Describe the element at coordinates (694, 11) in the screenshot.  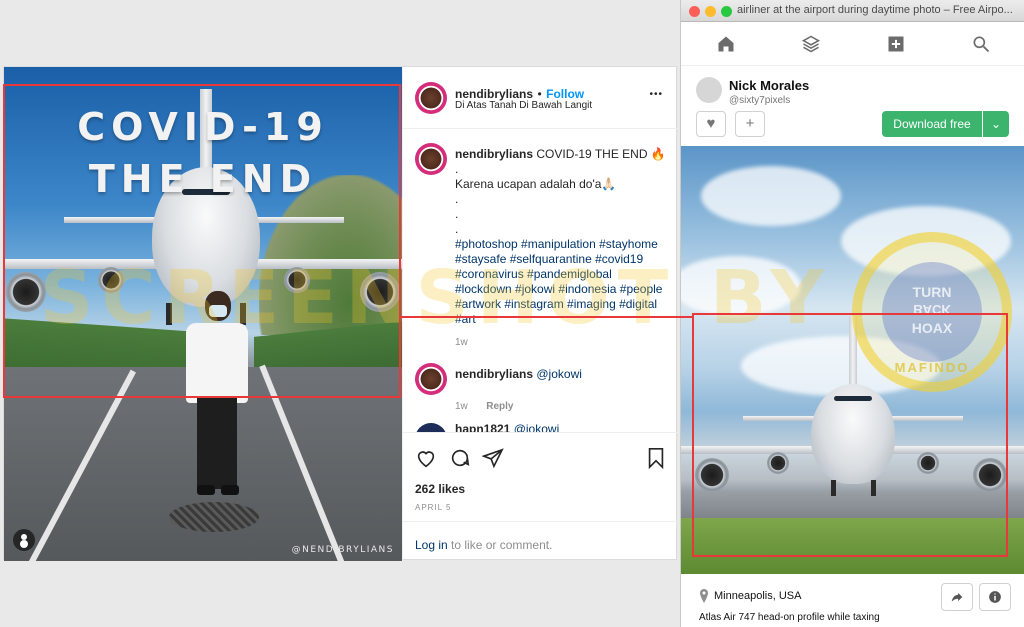
I see `close-window-button` at that location.